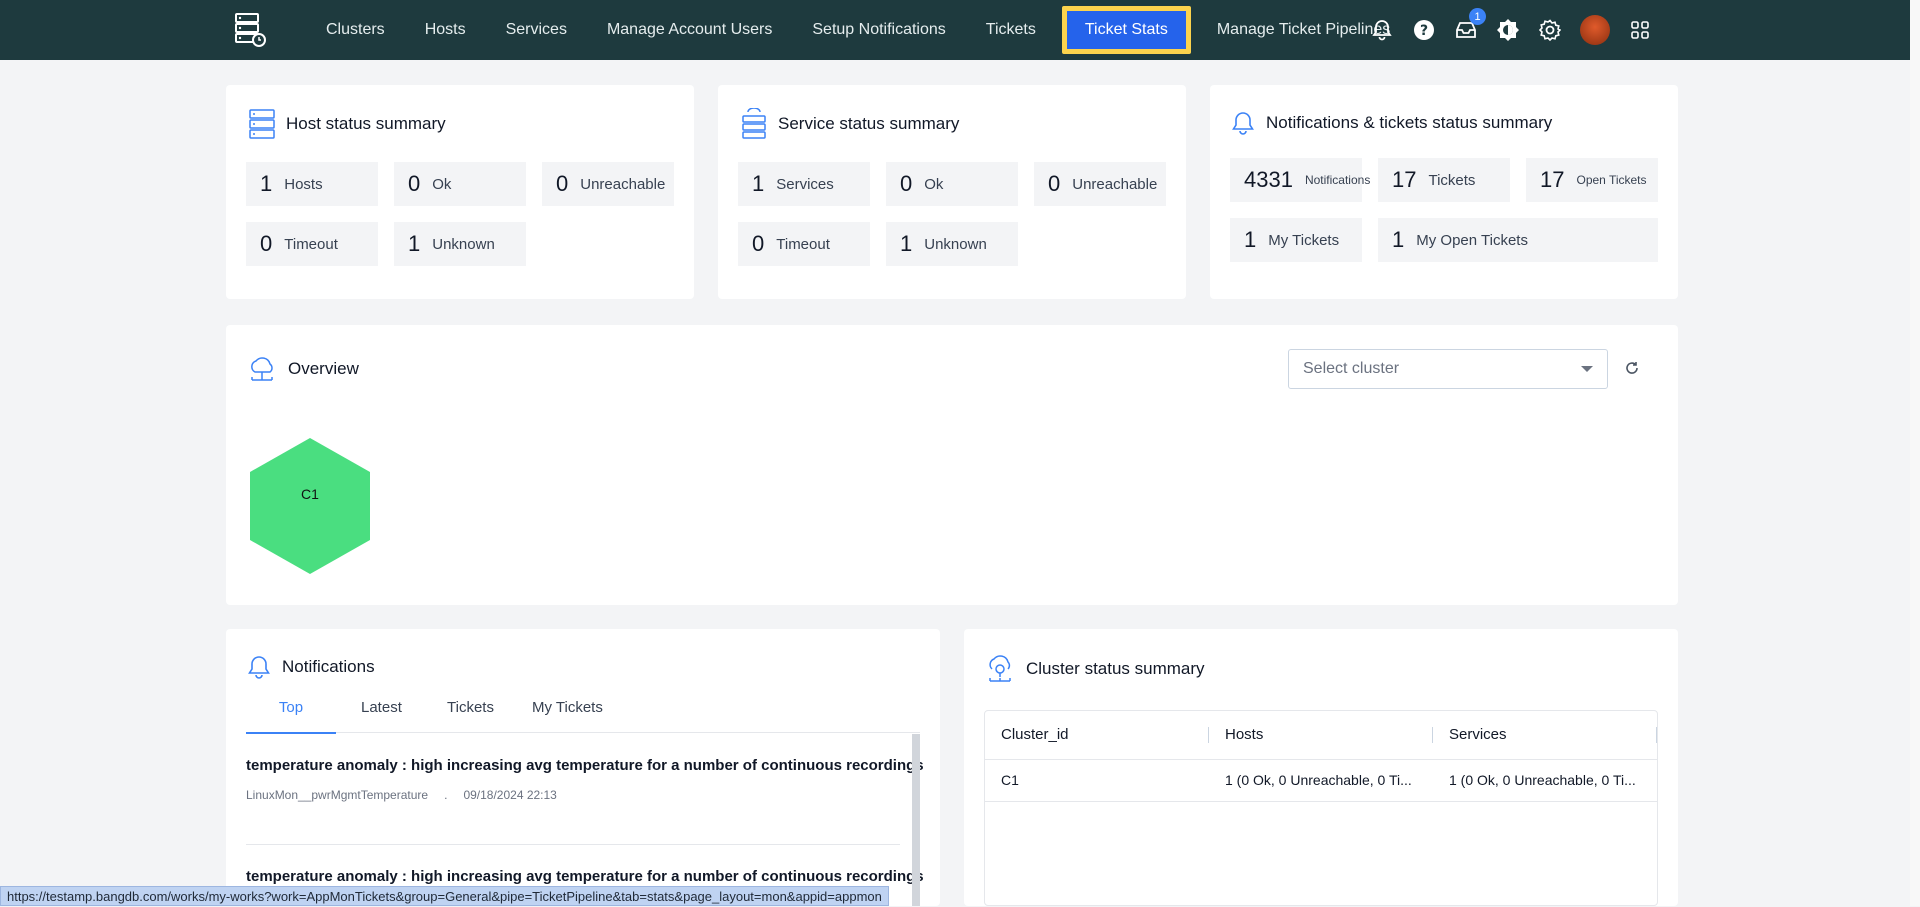 This screenshot has height=907, width=1920. I want to click on server-icon, so click(262, 124).